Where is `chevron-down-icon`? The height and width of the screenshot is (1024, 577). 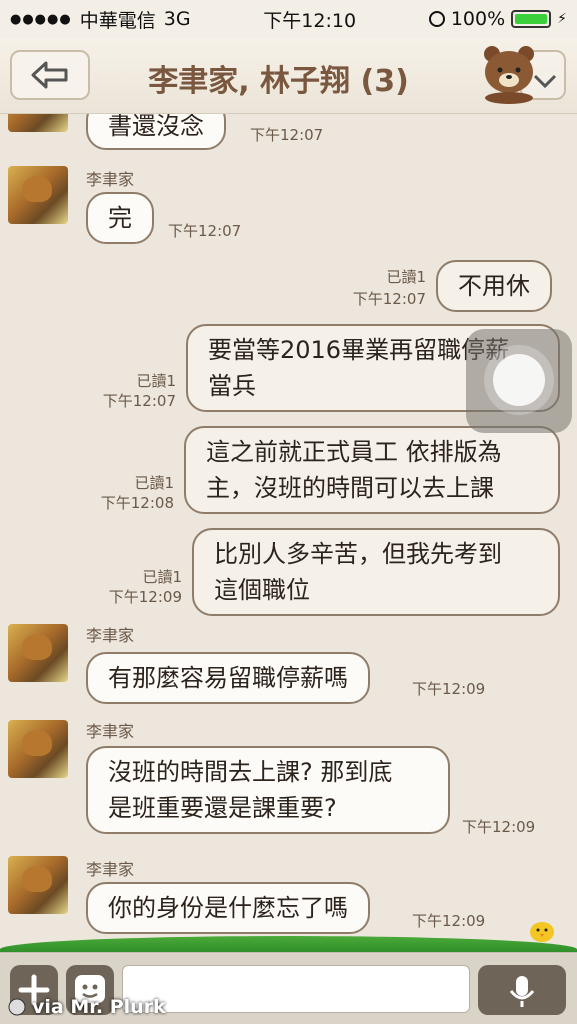 chevron-down-icon is located at coordinates (545, 81).